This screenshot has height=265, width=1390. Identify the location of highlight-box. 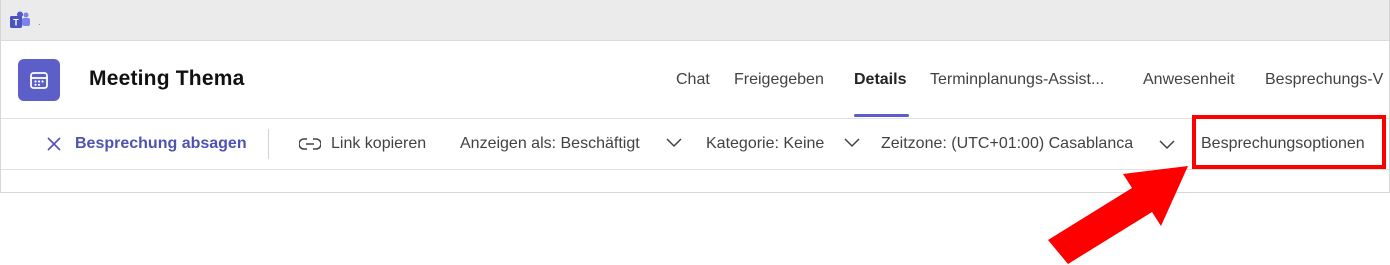
(1289, 142).